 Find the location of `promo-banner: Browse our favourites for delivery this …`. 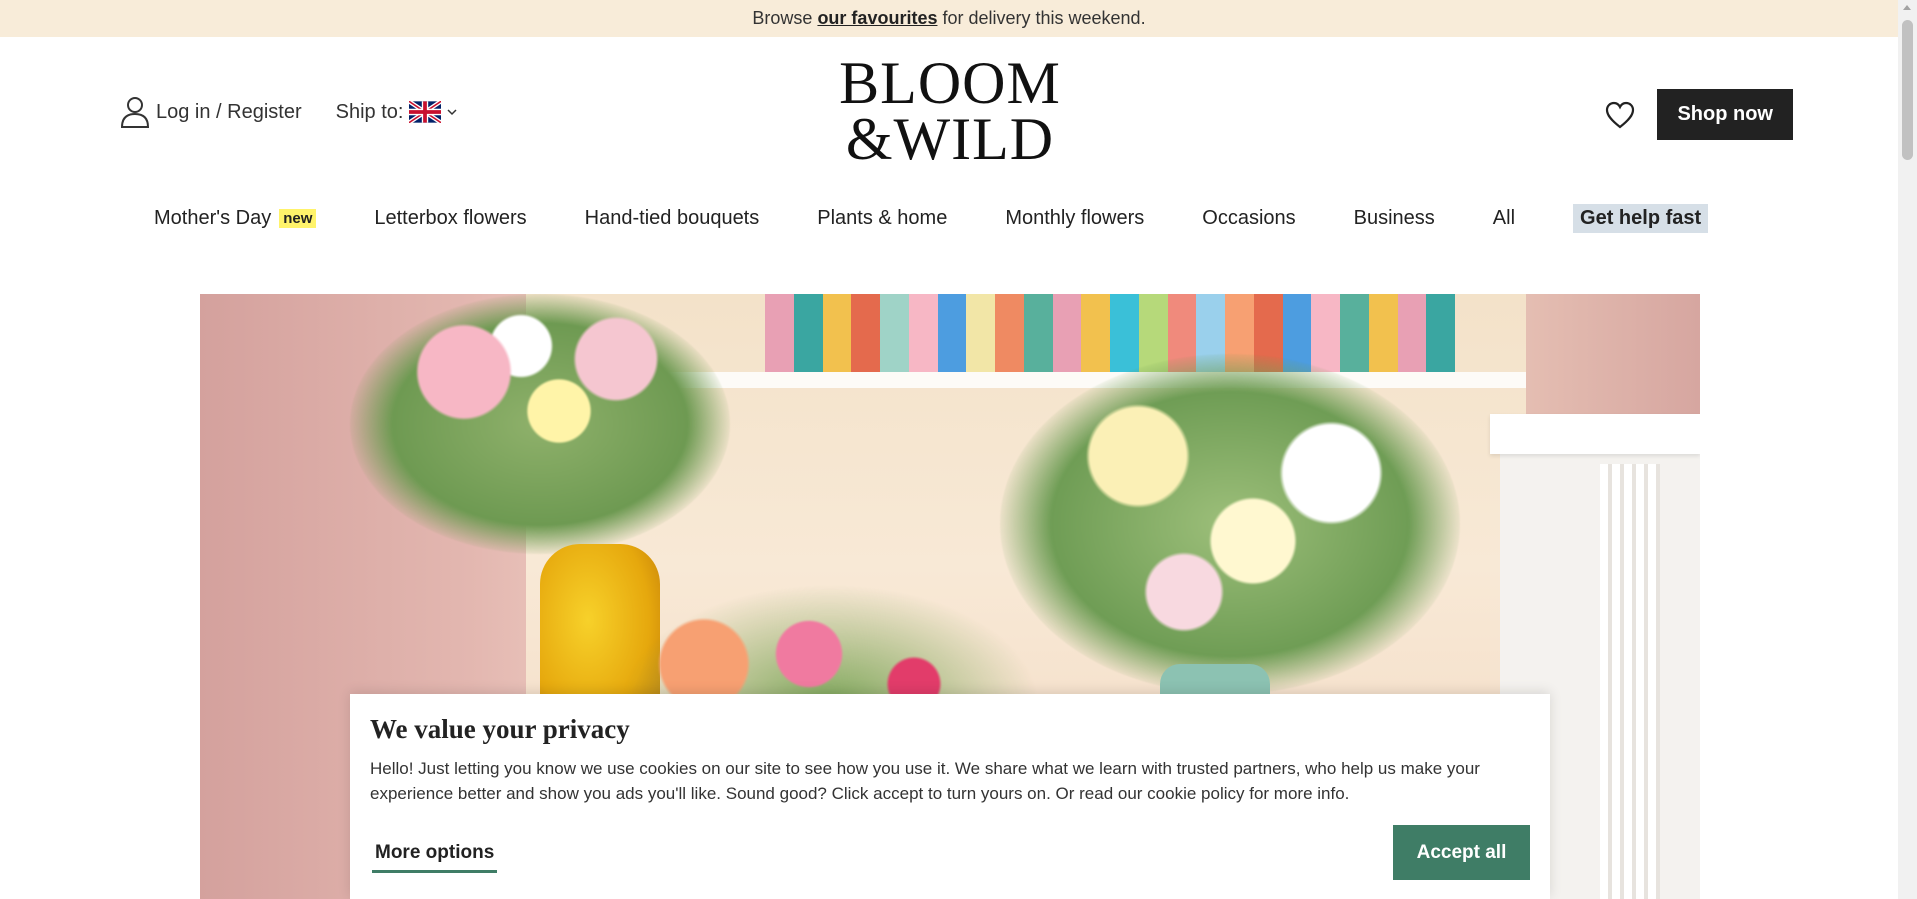

promo-banner: Browse our favourites for delivery this … is located at coordinates (949, 18).